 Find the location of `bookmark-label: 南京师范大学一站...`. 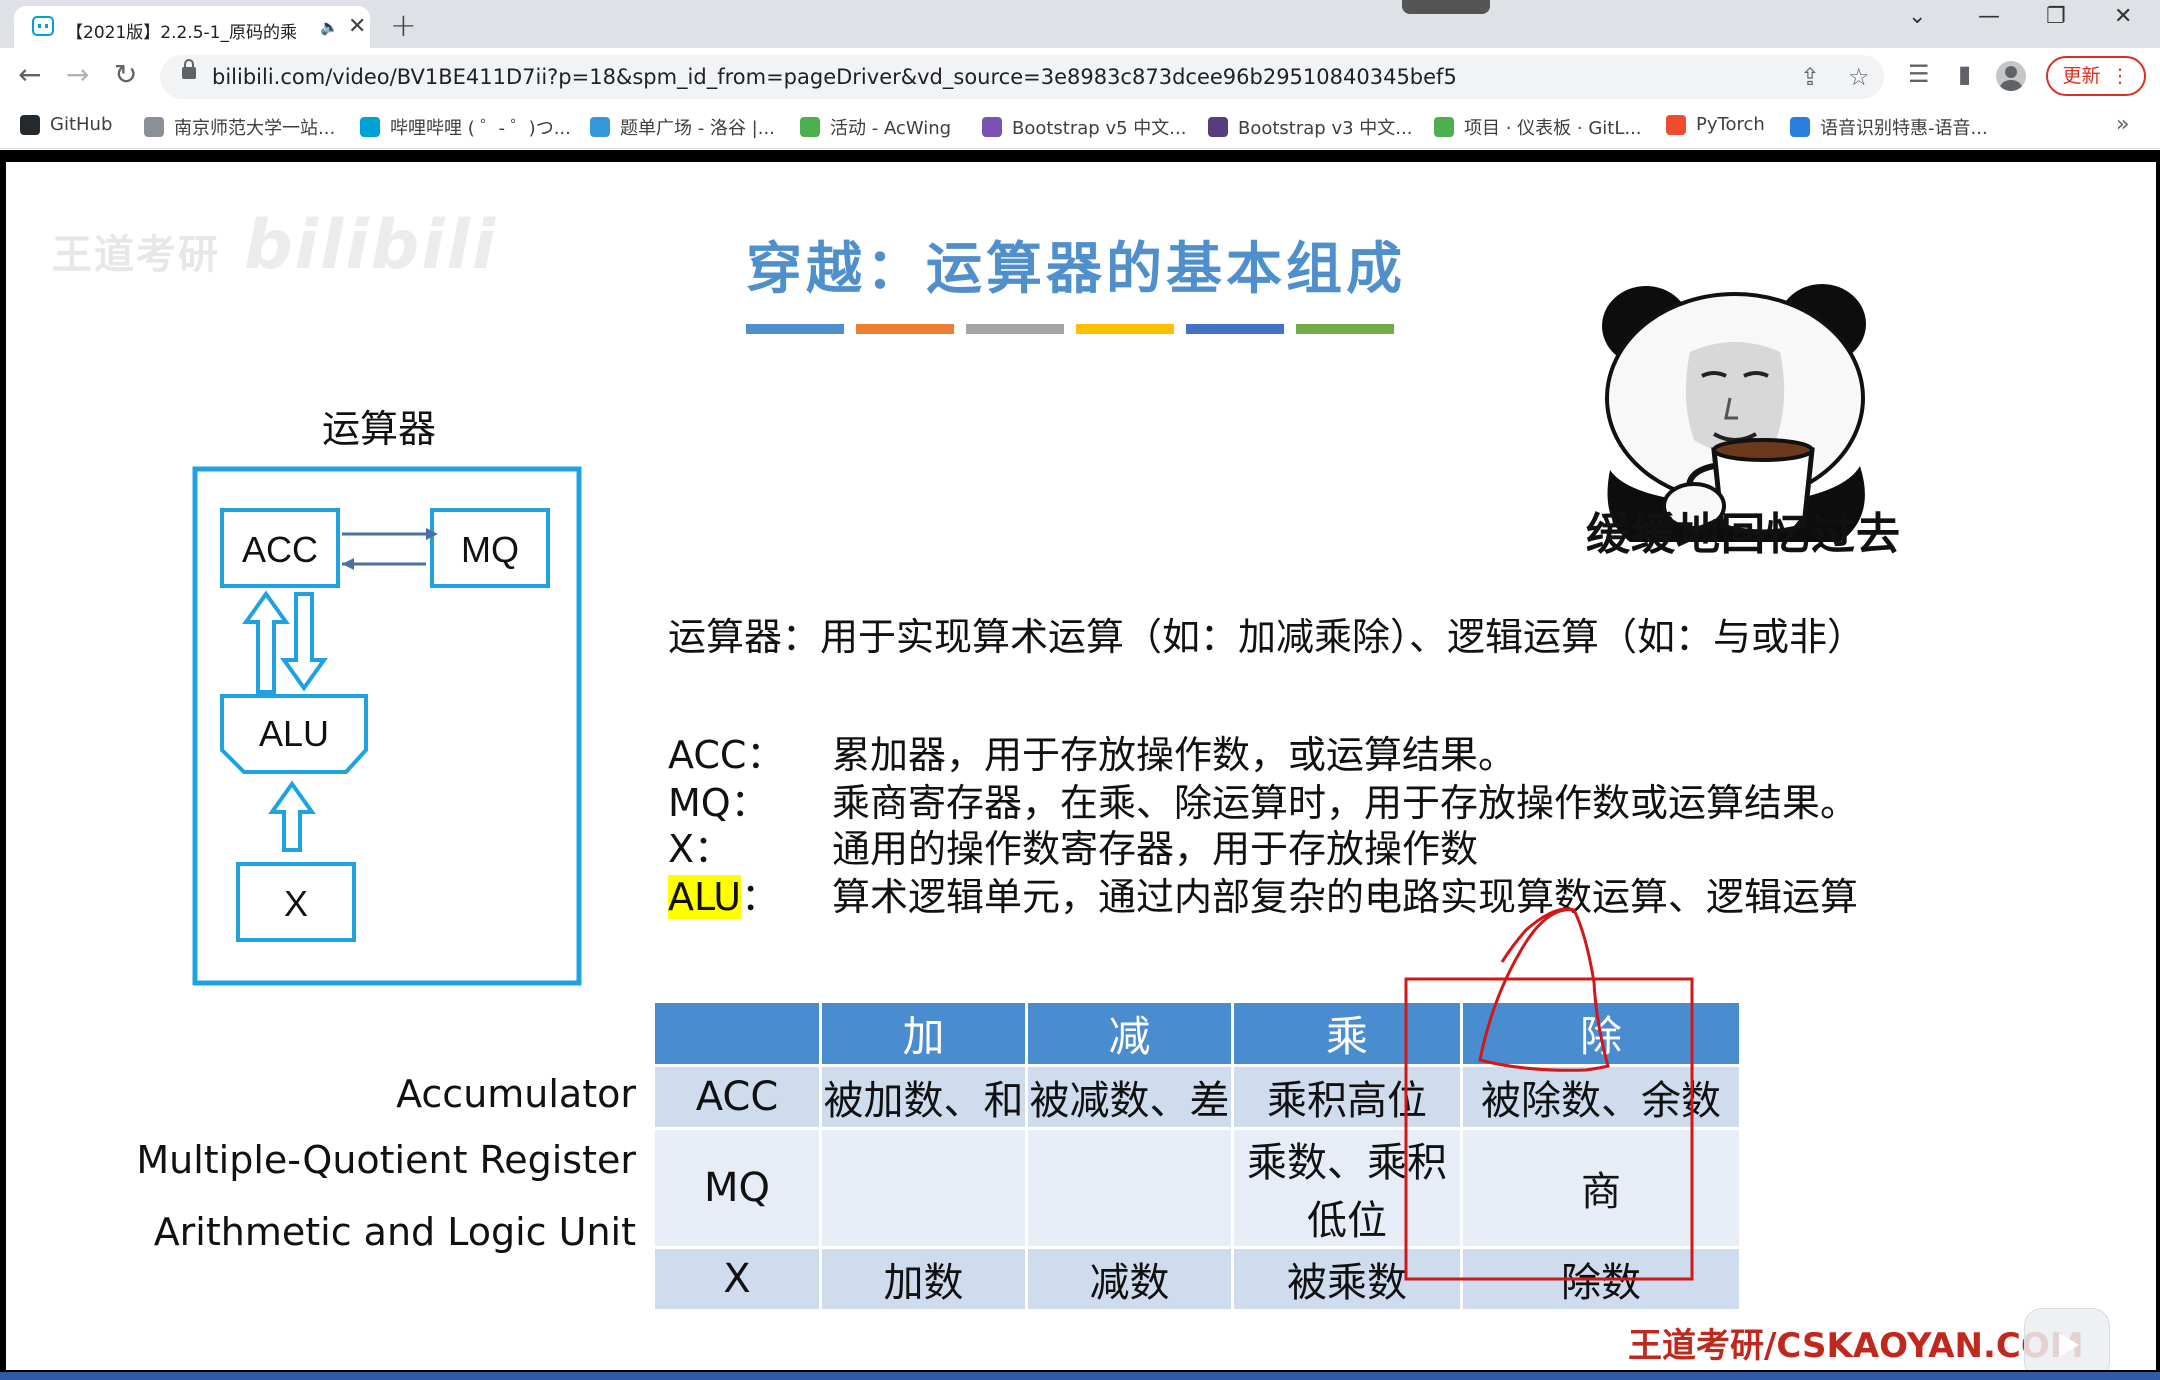

bookmark-label: 南京师范大学一站... is located at coordinates (255, 128).